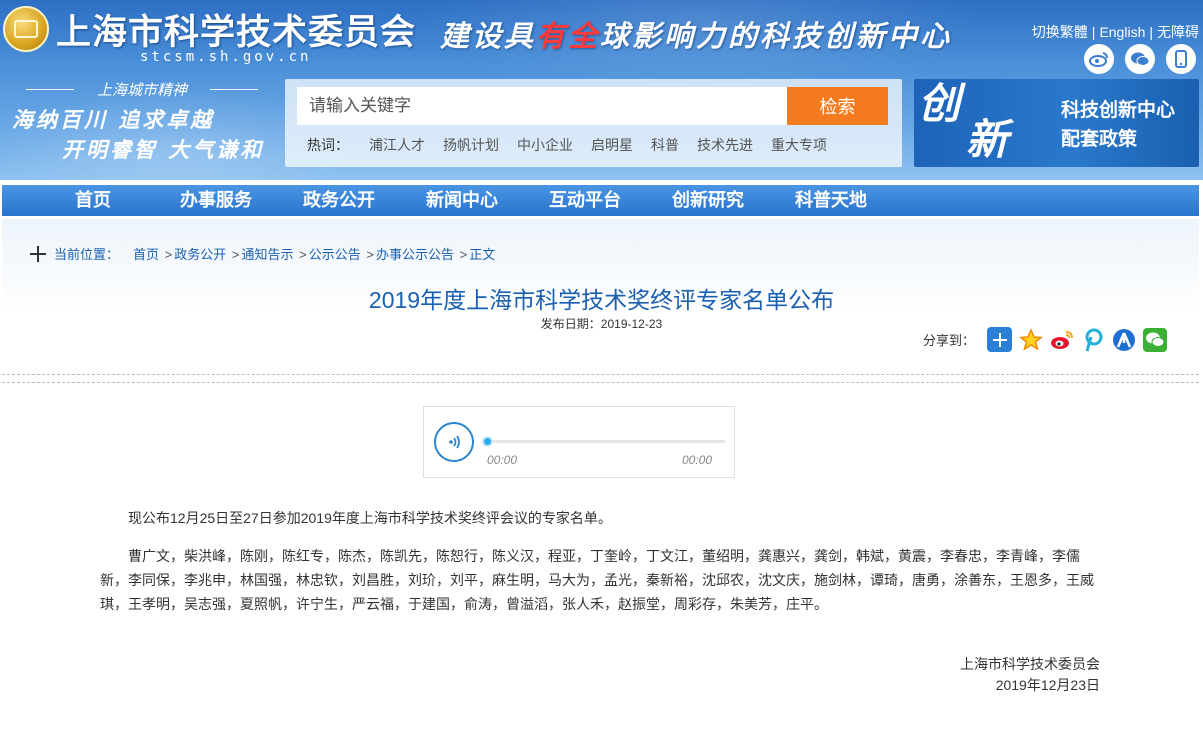 This screenshot has height=736, width=1203. What do you see at coordinates (38, 254) in the screenshot?
I see `location-icon` at bounding box center [38, 254].